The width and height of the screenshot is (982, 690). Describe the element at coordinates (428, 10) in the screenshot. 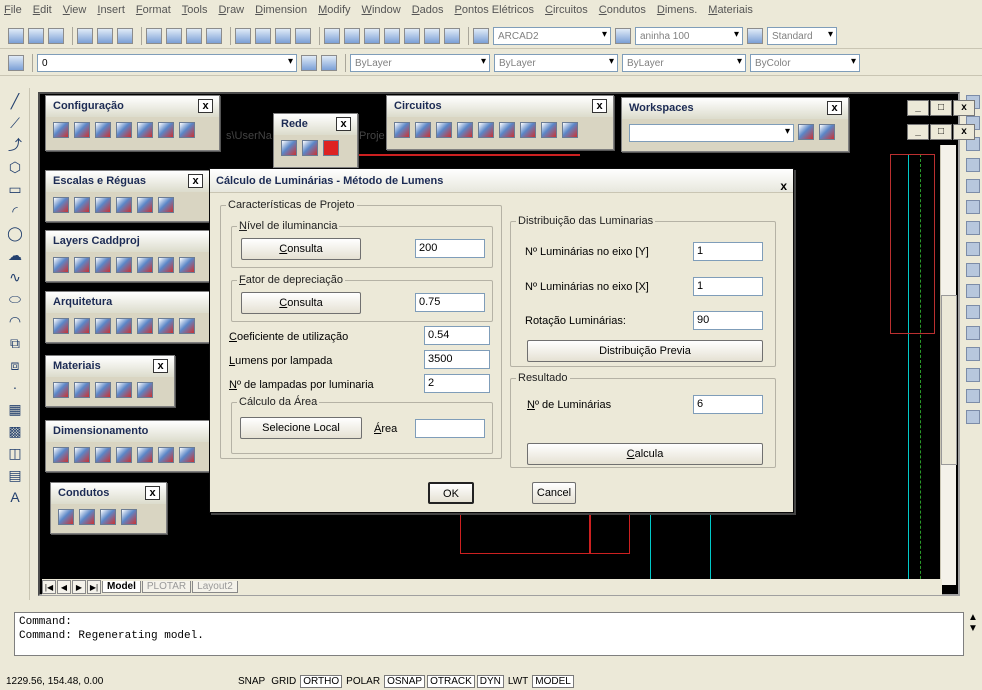

I see `menu-dados: Dados` at that location.